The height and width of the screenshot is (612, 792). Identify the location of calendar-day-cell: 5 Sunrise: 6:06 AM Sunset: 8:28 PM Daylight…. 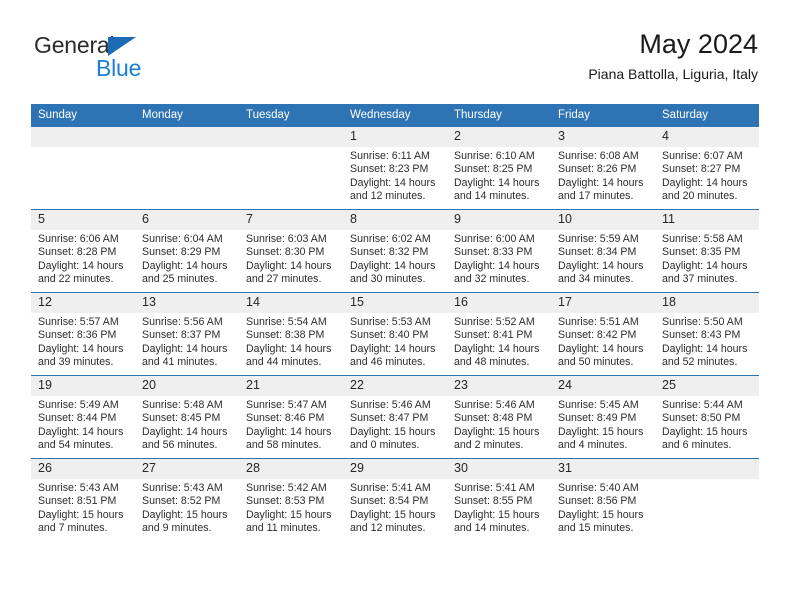
(83, 251).